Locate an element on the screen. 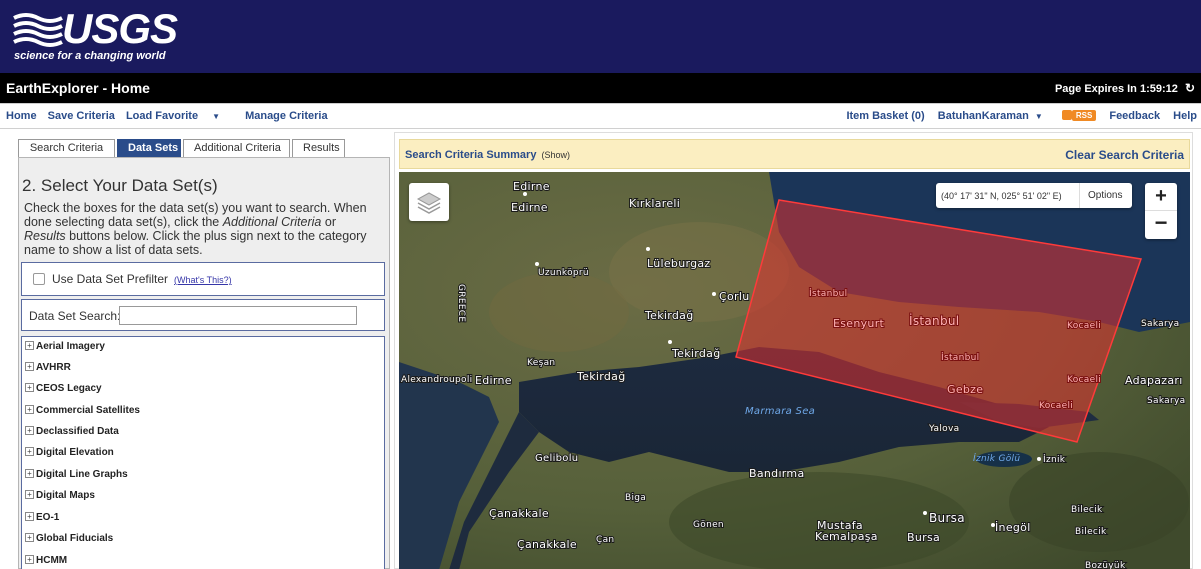 The height and width of the screenshot is (569, 1201). tree-item-eo-1: + EO-1 is located at coordinates (42, 521).